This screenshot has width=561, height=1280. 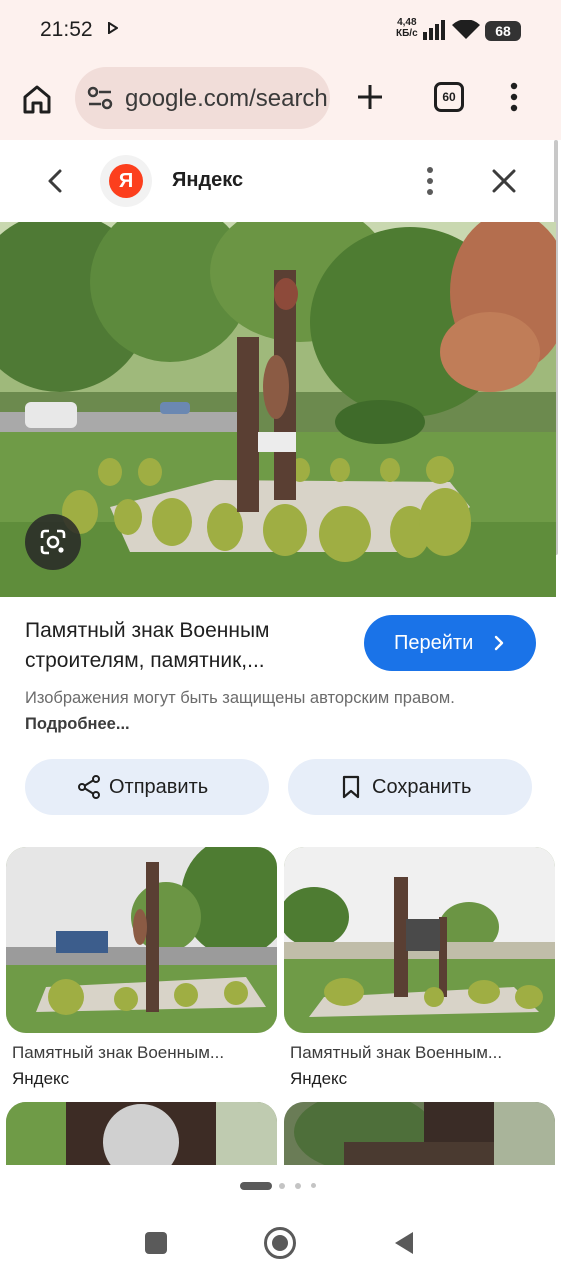 What do you see at coordinates (503, 31) in the screenshot?
I see `battery-indicator: 68` at bounding box center [503, 31].